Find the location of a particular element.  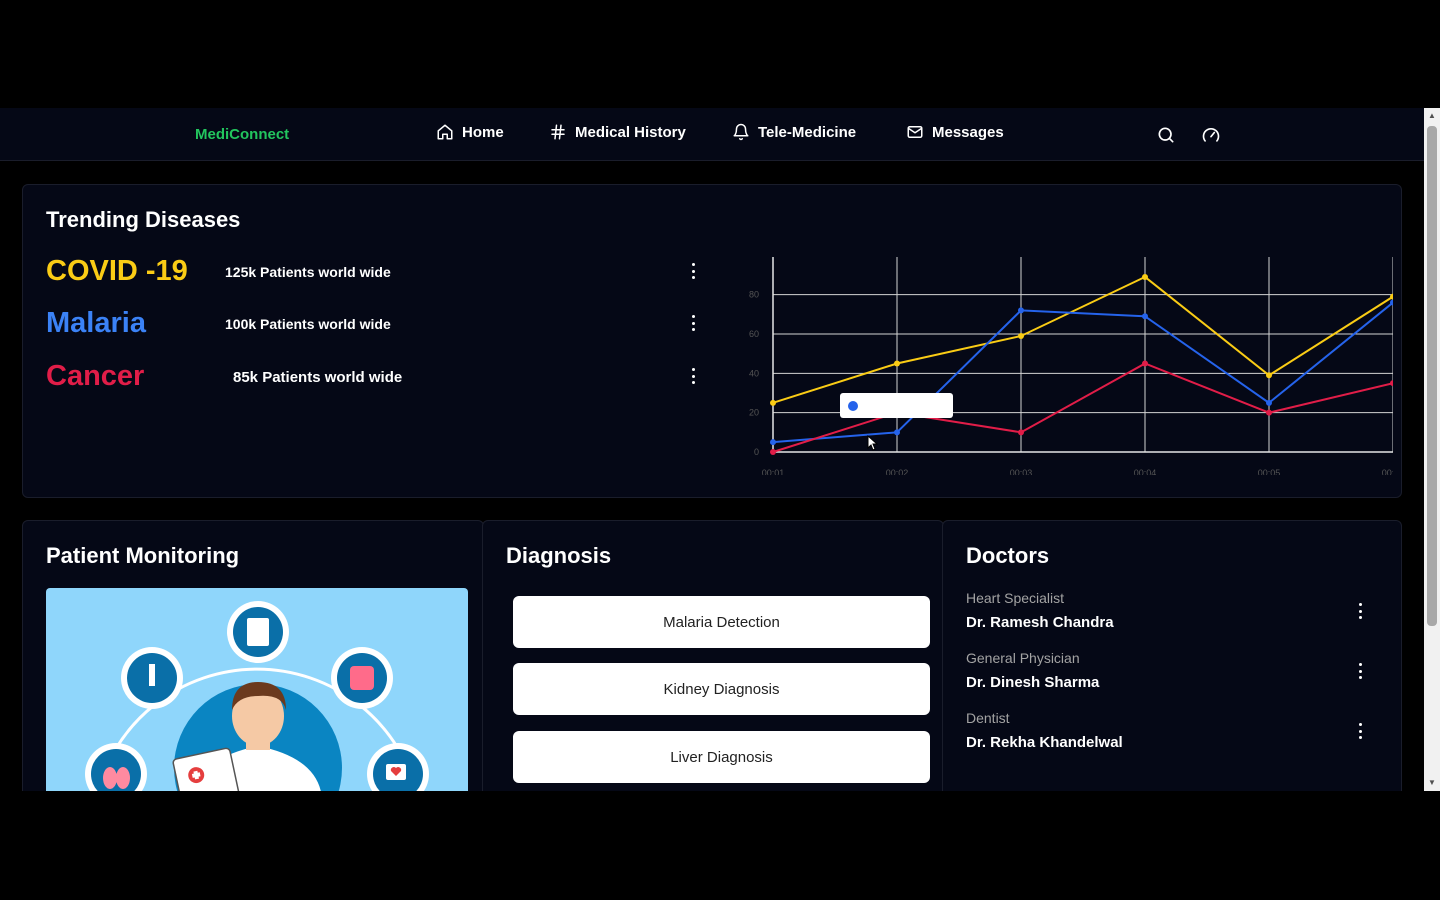

diagnosis-title: Diagnosis is located at coordinates (559, 555).